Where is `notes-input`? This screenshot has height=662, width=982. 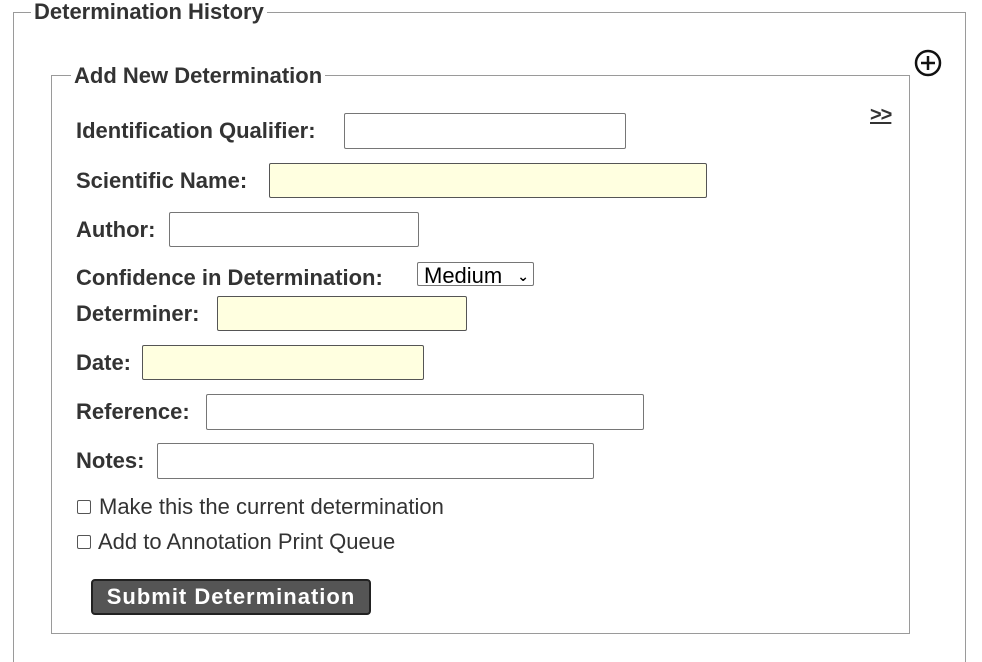
notes-input is located at coordinates (375, 461).